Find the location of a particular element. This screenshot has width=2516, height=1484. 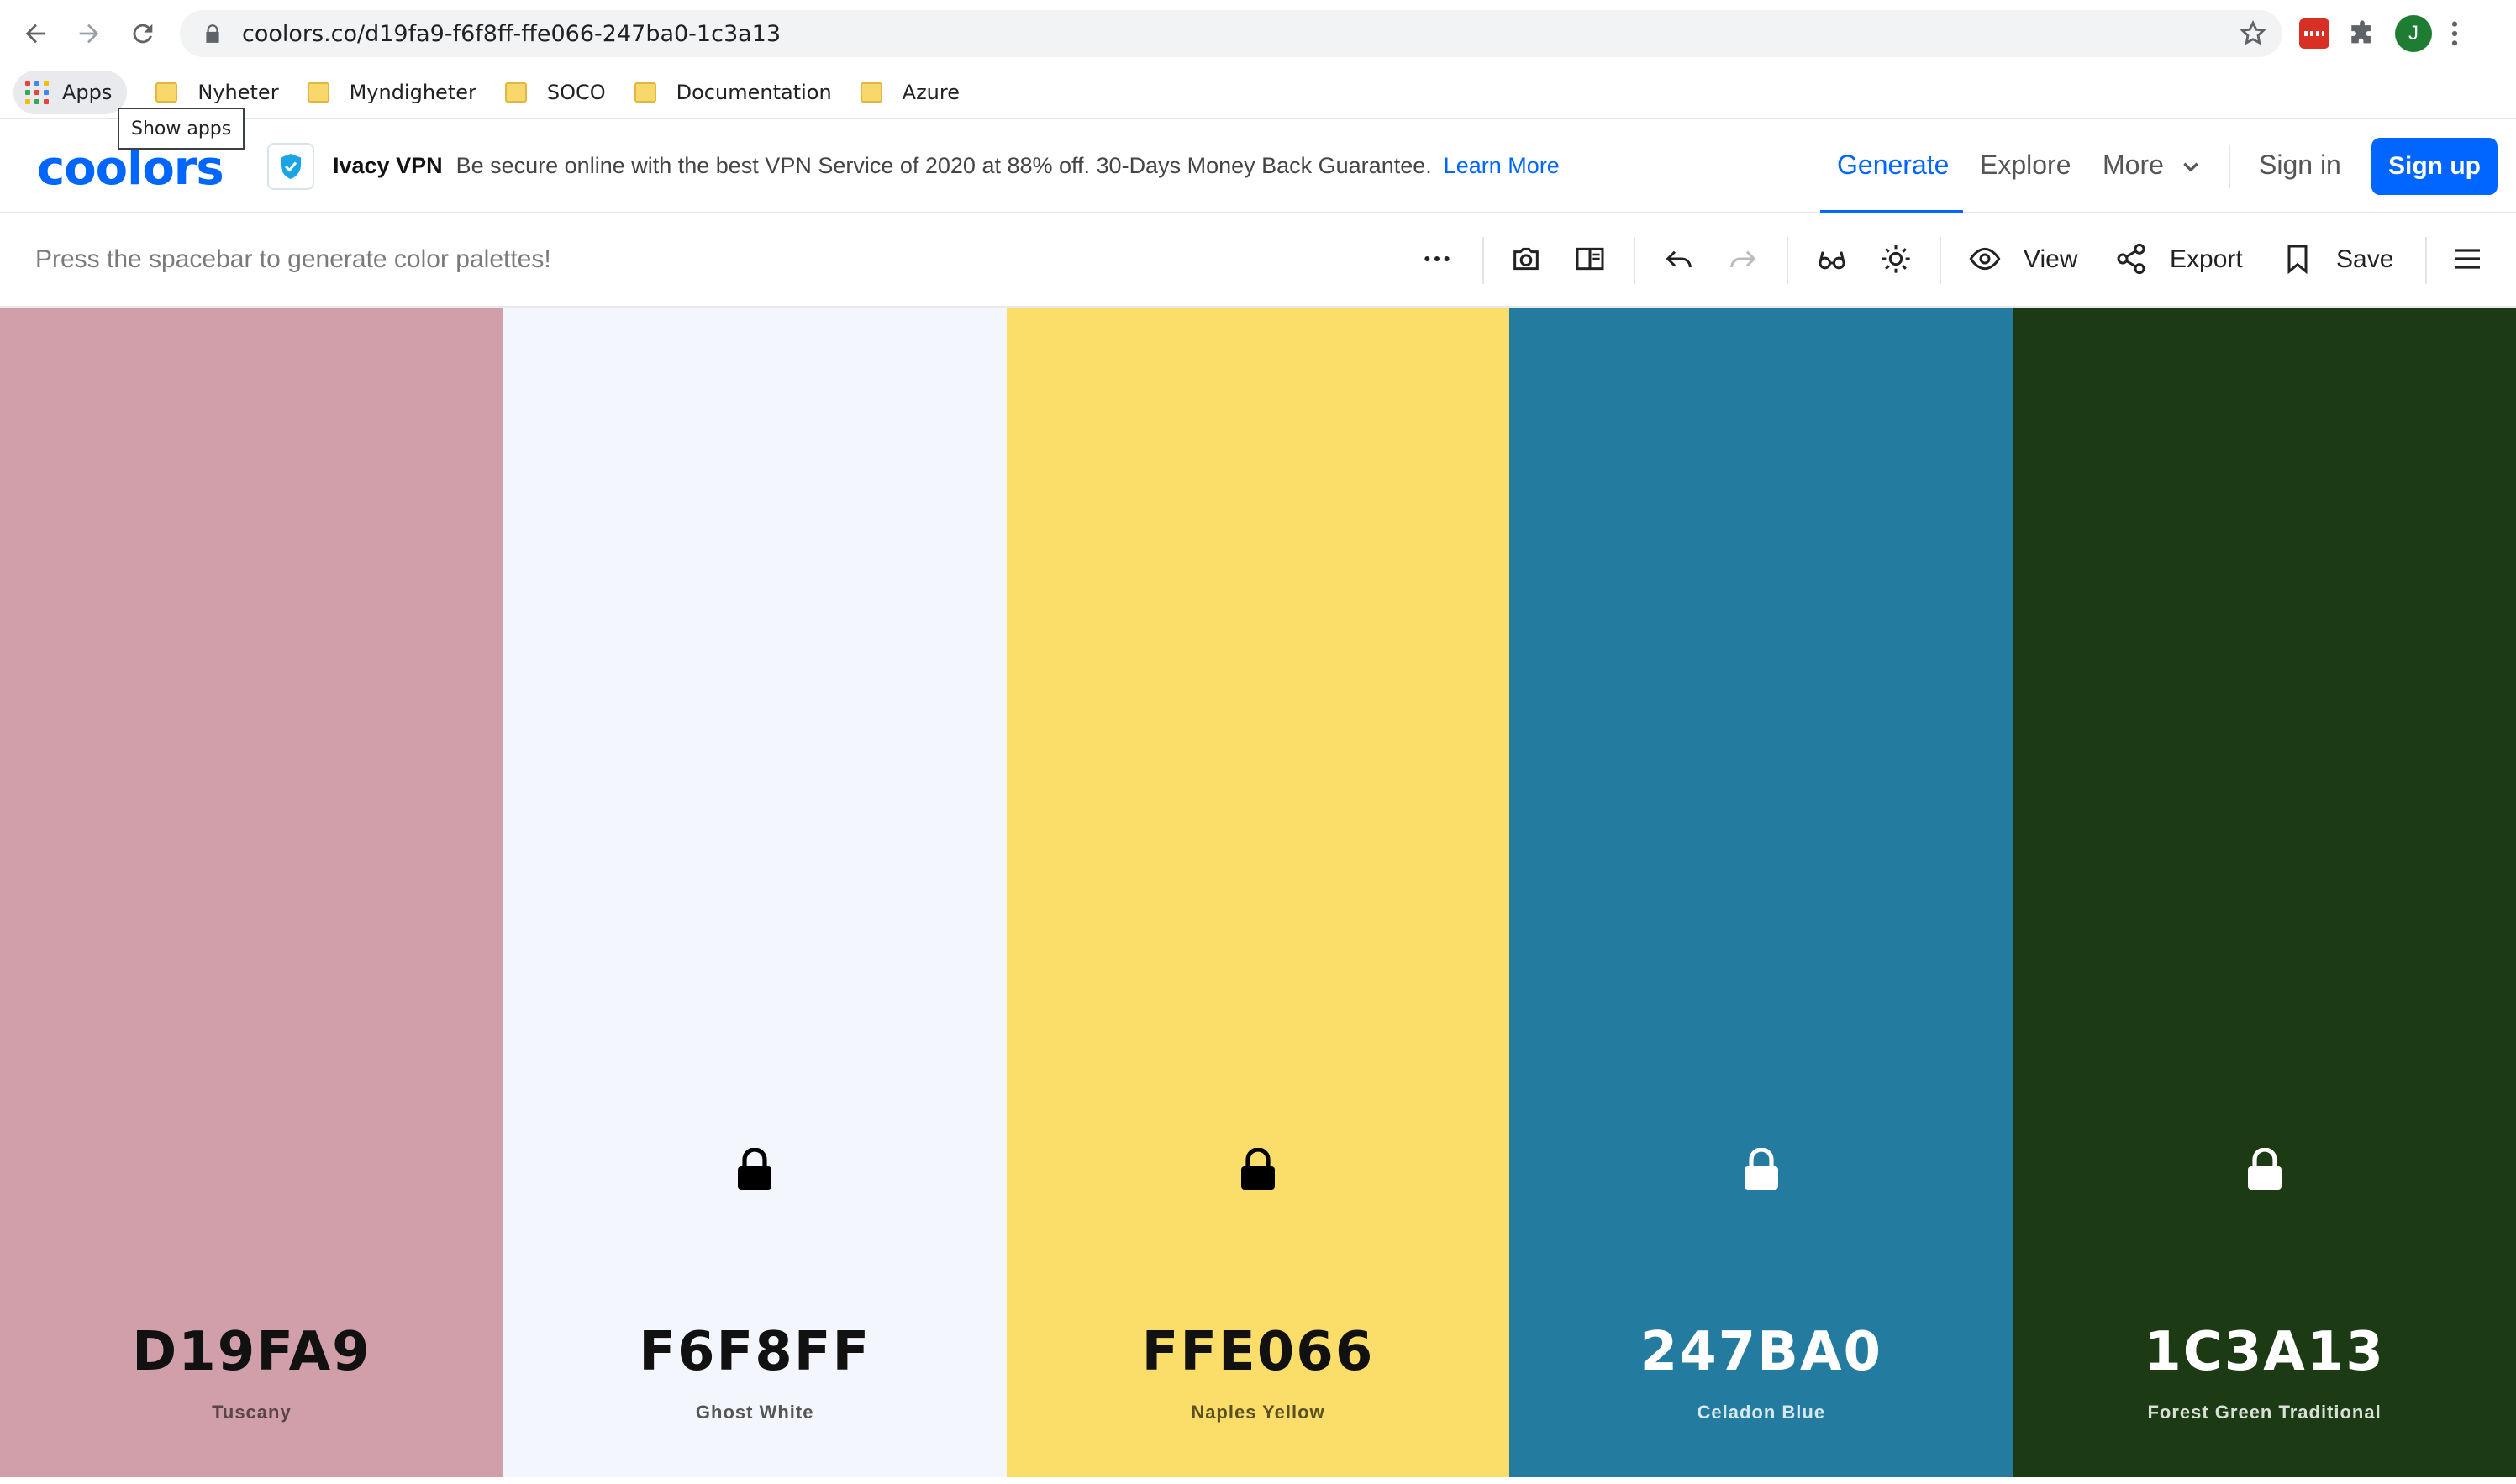

bookmark-label: SOCO is located at coordinates (576, 92).